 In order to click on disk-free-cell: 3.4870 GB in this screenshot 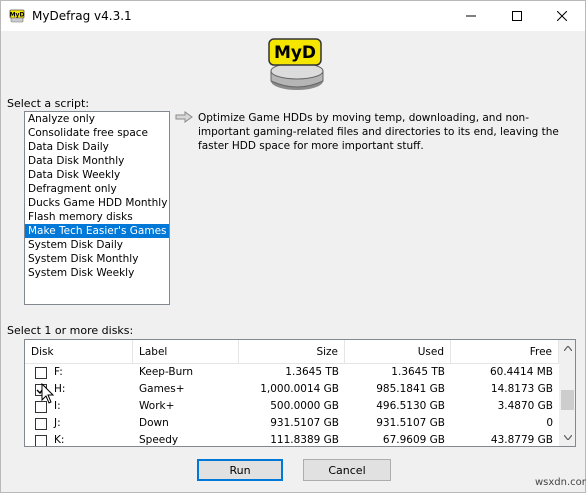, I will do `click(525, 406)`.